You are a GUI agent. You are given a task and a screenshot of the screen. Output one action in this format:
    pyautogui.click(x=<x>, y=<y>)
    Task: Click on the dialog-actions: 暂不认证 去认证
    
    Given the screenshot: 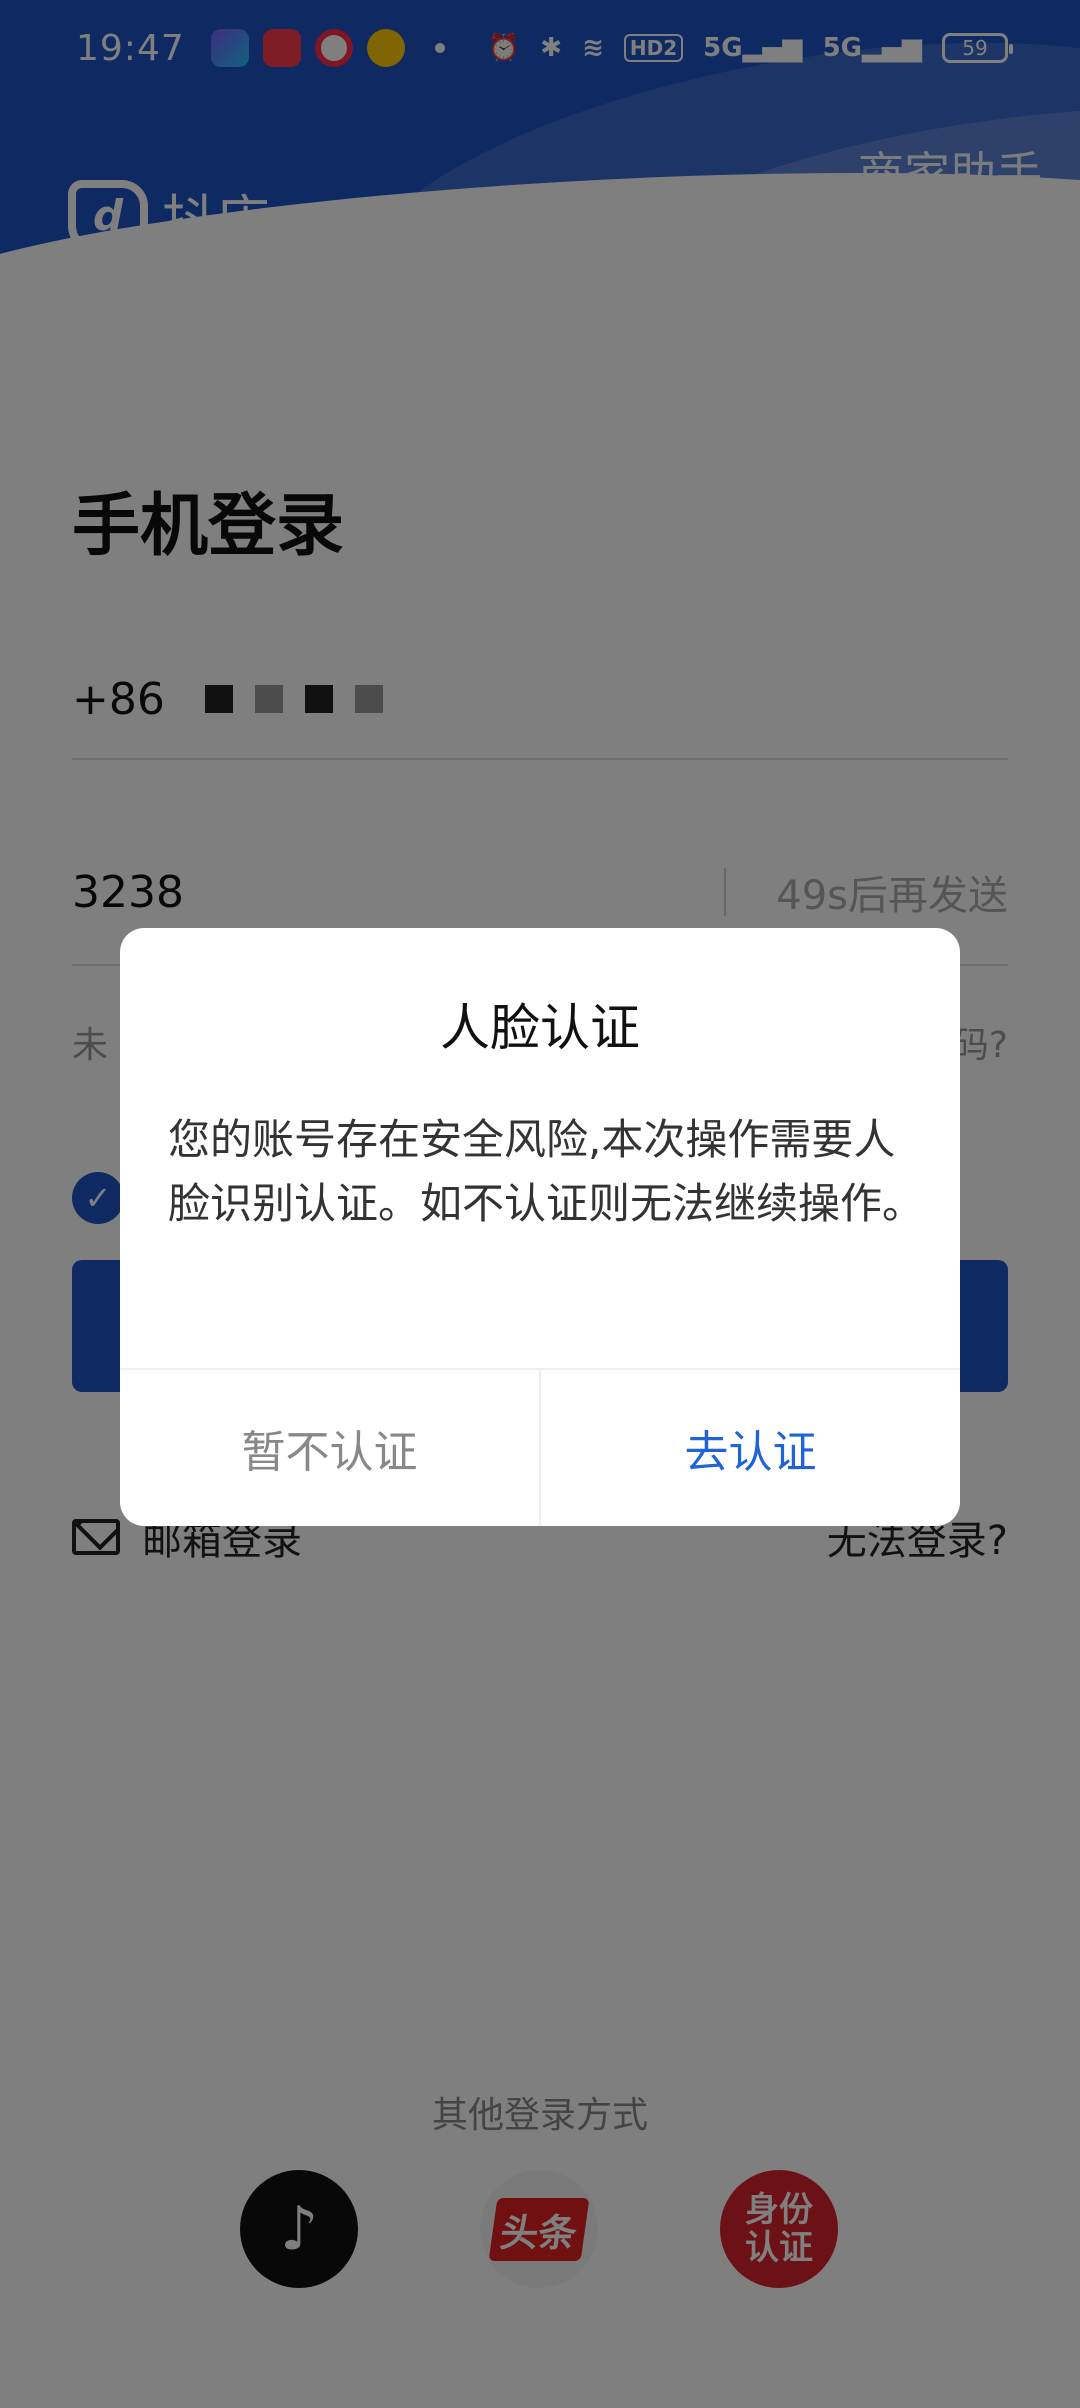 What is the action you would take?
    pyautogui.click(x=540, y=1447)
    